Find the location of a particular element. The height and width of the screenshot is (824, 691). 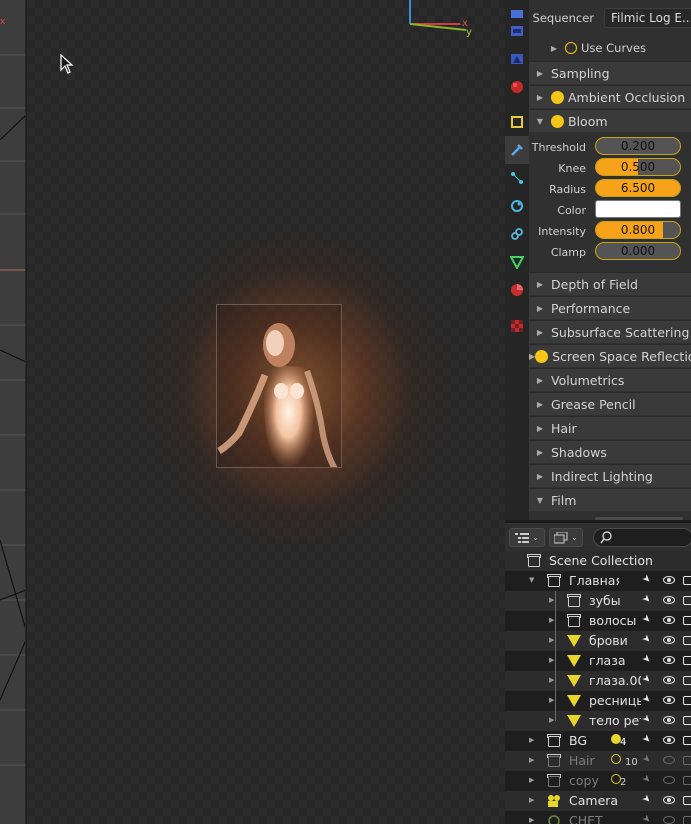

outliner-row: ▶ CHET ➤ is located at coordinates (598, 817).